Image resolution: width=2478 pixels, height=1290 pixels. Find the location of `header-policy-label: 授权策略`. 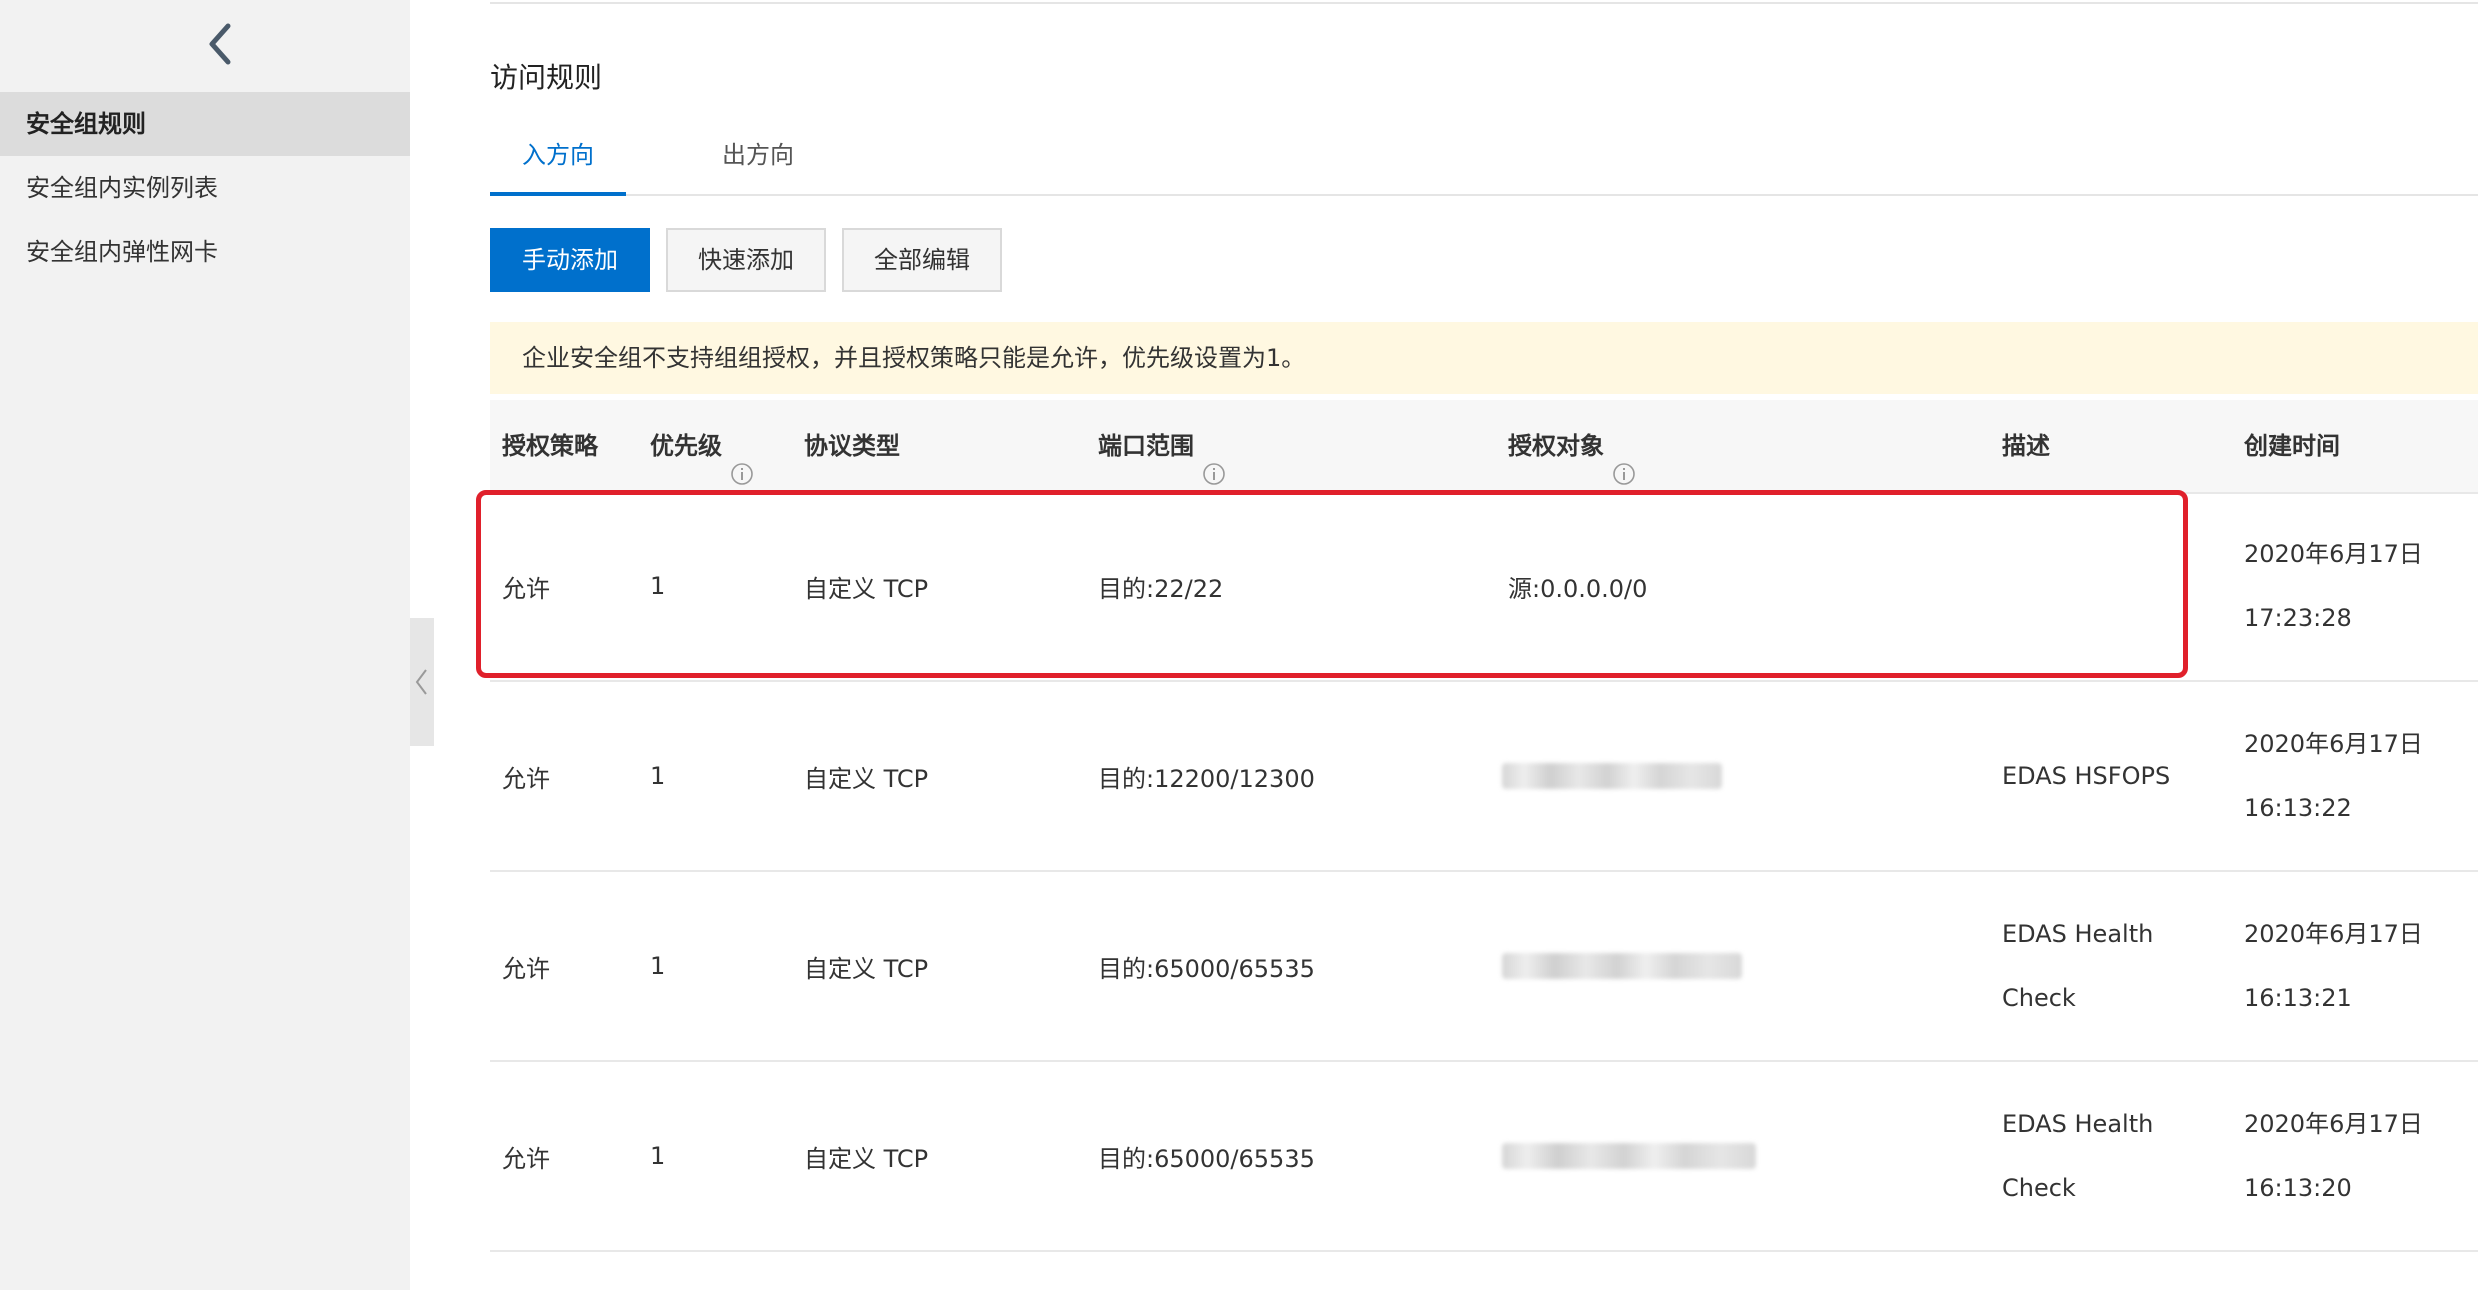

header-policy-label: 授权策略 is located at coordinates (550, 446).